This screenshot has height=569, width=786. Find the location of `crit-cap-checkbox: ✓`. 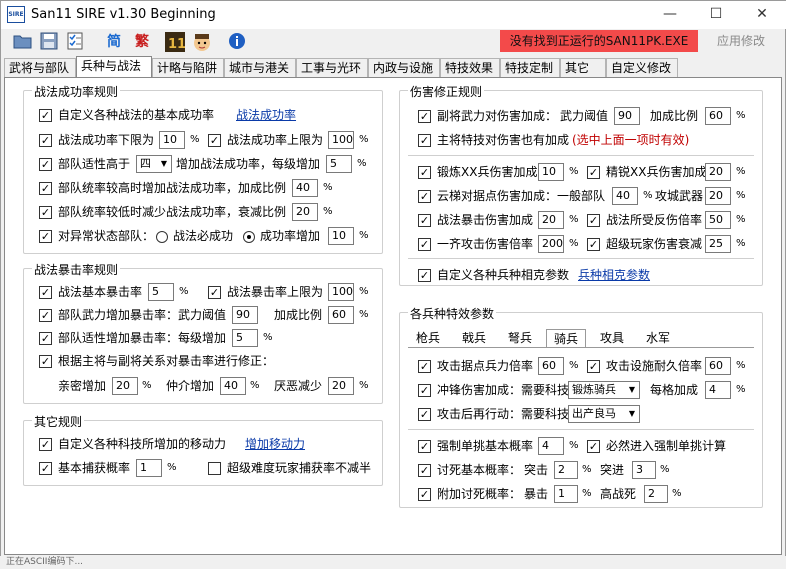

crit-cap-checkbox: ✓ is located at coordinates (214, 292).